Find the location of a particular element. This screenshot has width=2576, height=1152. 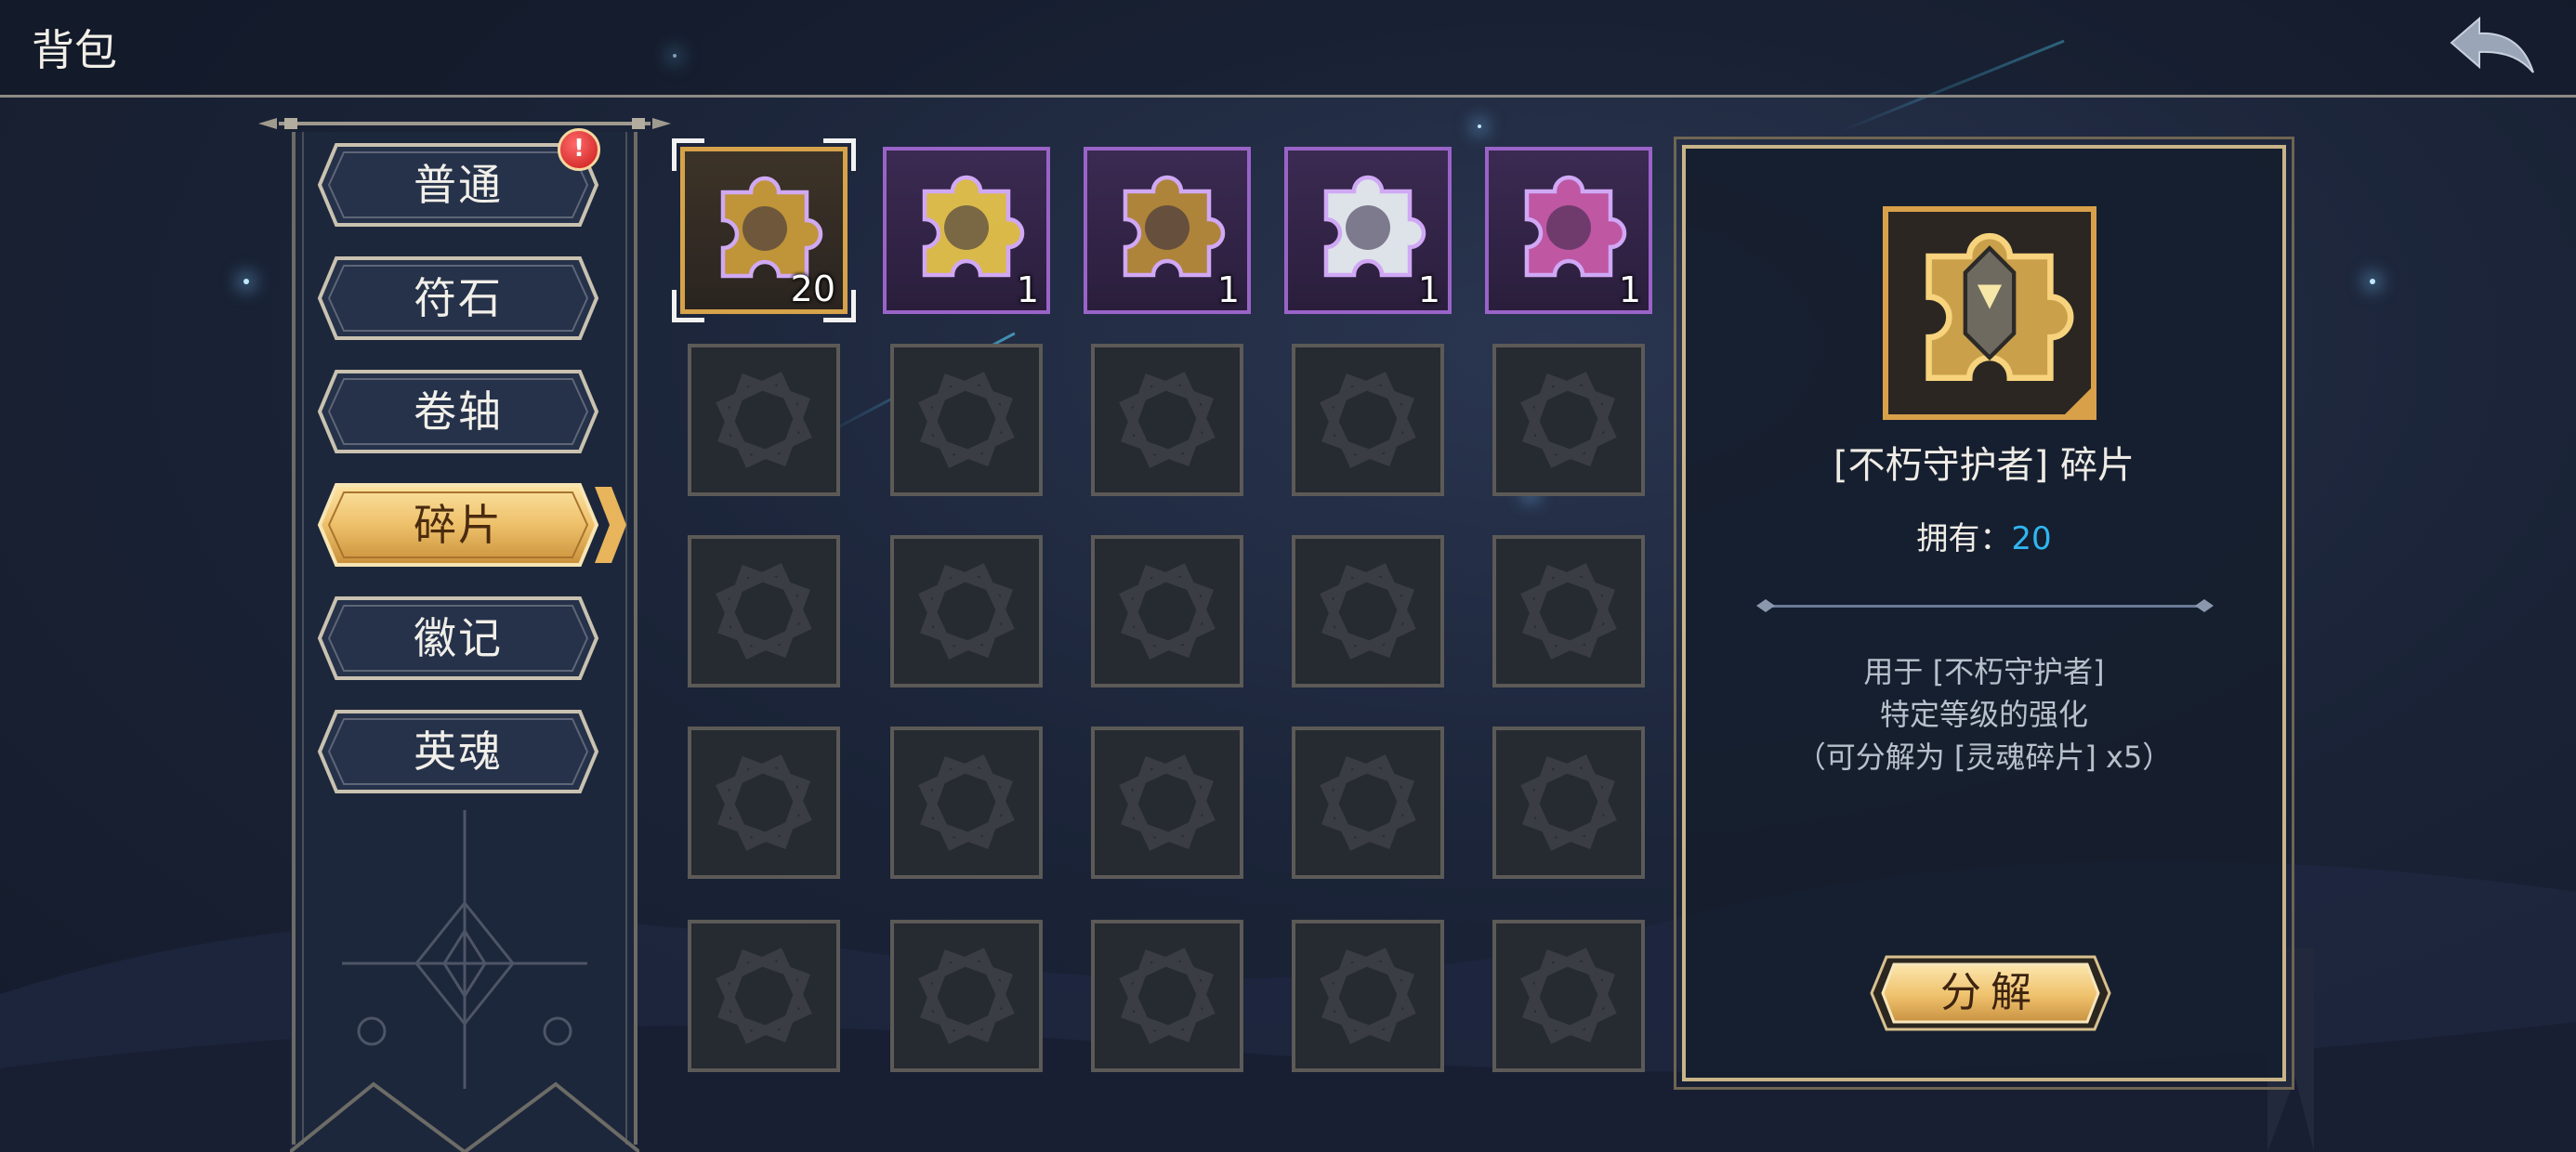

panel-divider is located at coordinates (1985, 605).